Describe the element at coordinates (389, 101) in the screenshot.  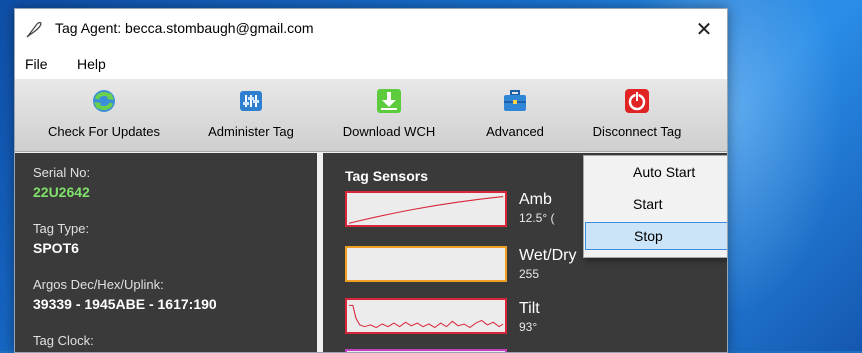
I see `download-icon` at that location.